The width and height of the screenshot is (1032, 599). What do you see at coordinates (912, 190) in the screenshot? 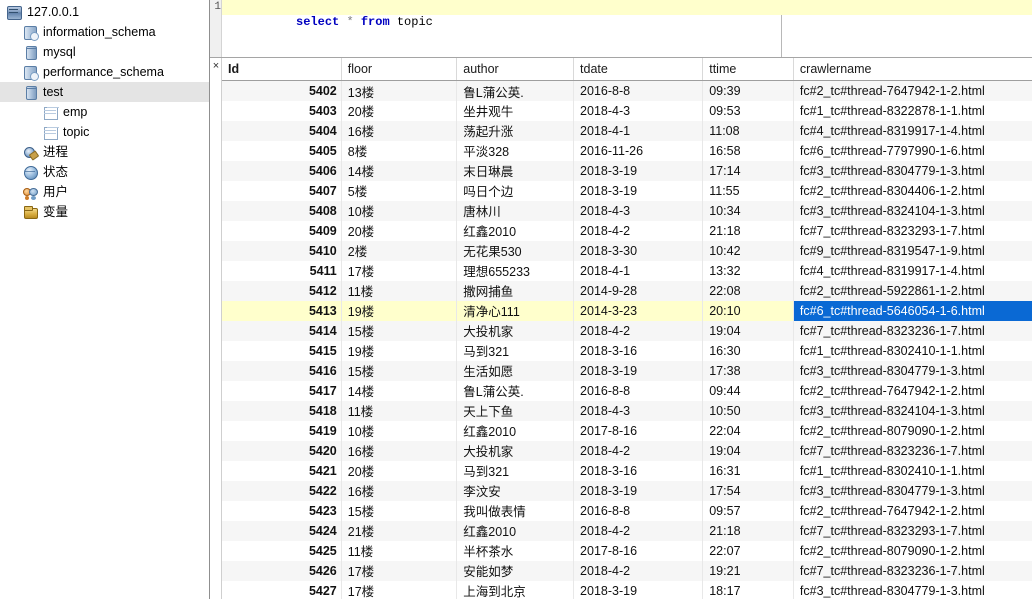
I see `cell-crawlername: fc#2_tc#thread-8304406-1-2.html` at bounding box center [912, 190].